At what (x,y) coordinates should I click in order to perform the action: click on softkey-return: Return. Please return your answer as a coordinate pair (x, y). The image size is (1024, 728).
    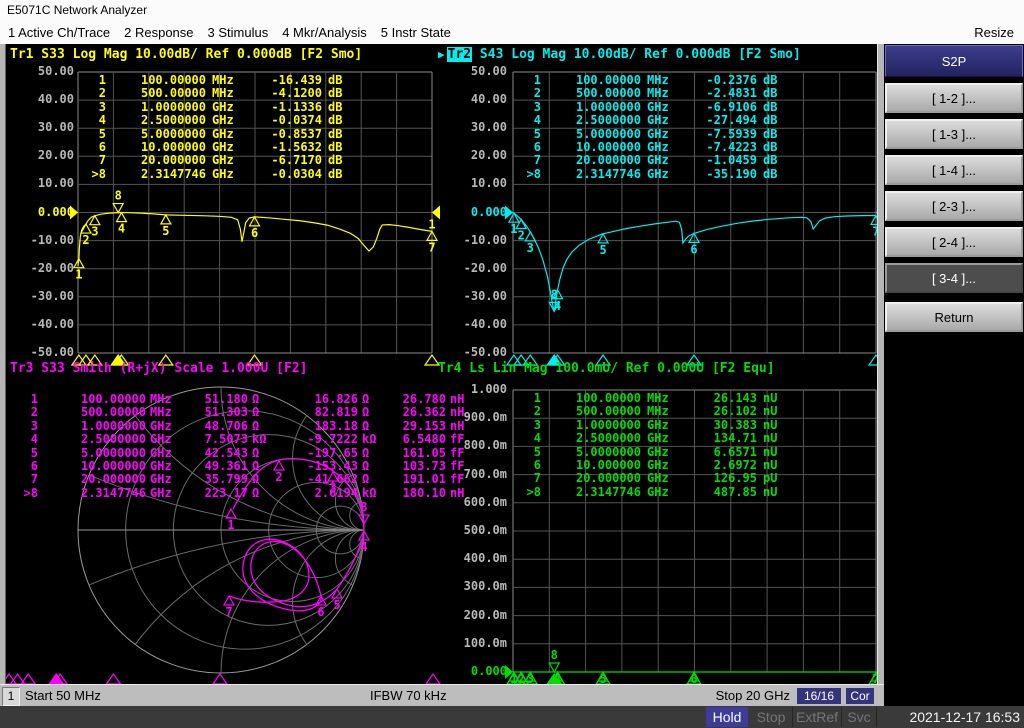
    Looking at the image, I should click on (954, 317).